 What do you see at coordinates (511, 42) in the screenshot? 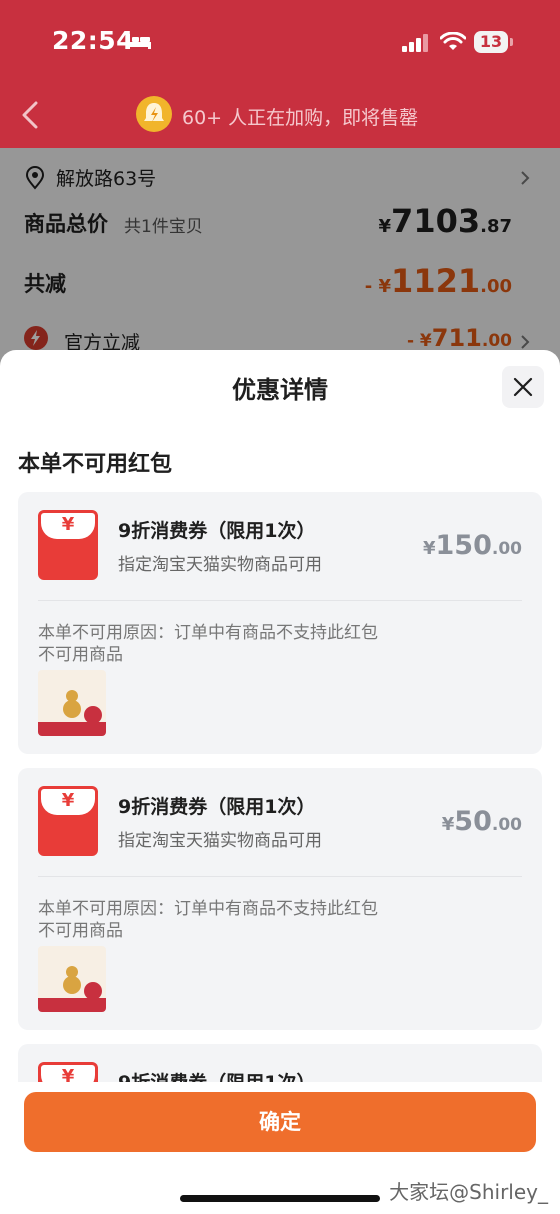
I see `battery-tip` at bounding box center [511, 42].